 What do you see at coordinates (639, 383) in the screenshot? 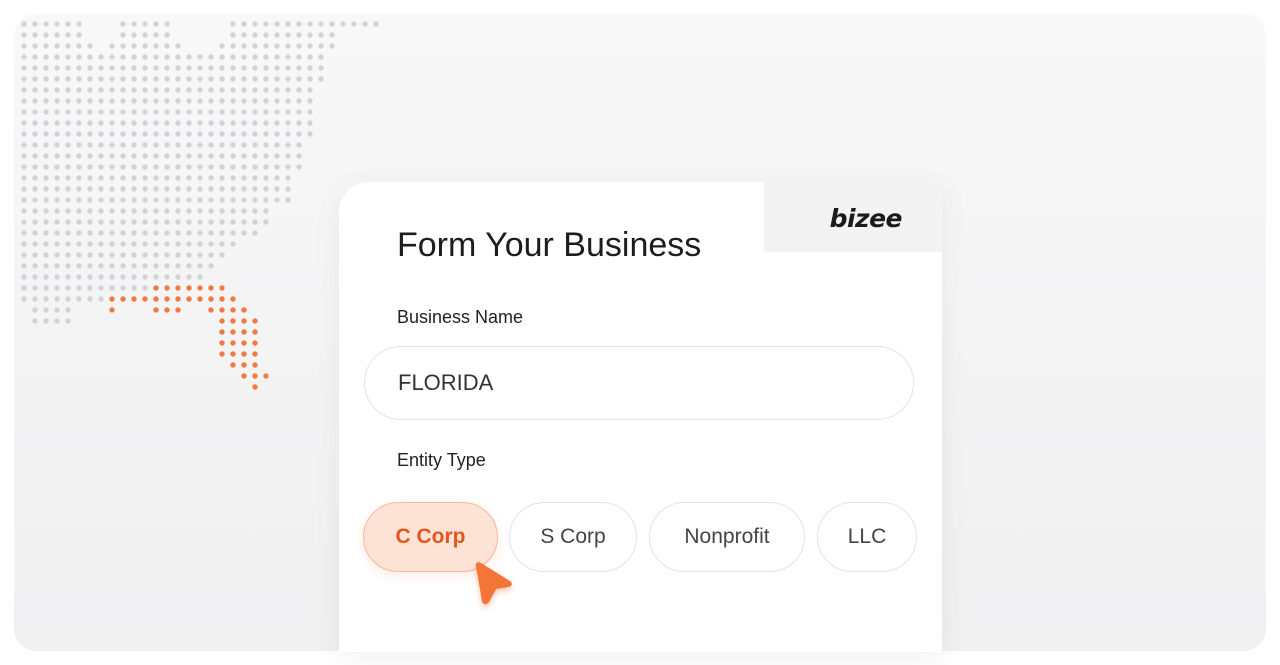
I see `business-name-input: FLORIDA` at bounding box center [639, 383].